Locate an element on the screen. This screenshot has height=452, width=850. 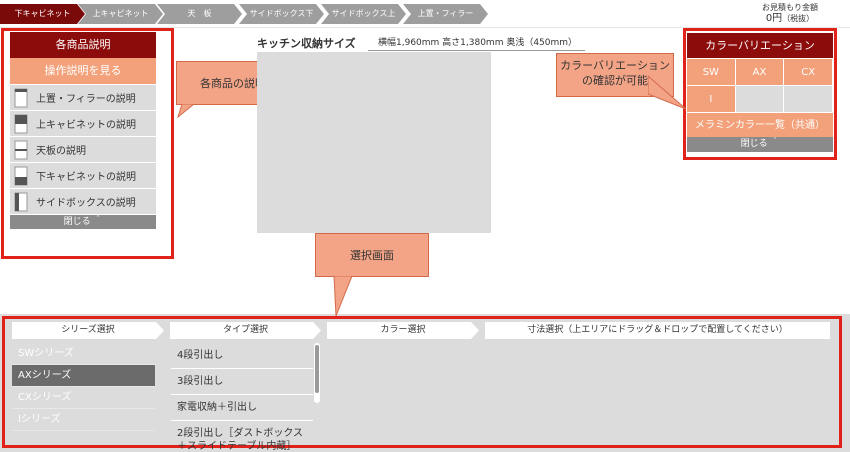
callout-text: 選択画面 is located at coordinates (372, 255).